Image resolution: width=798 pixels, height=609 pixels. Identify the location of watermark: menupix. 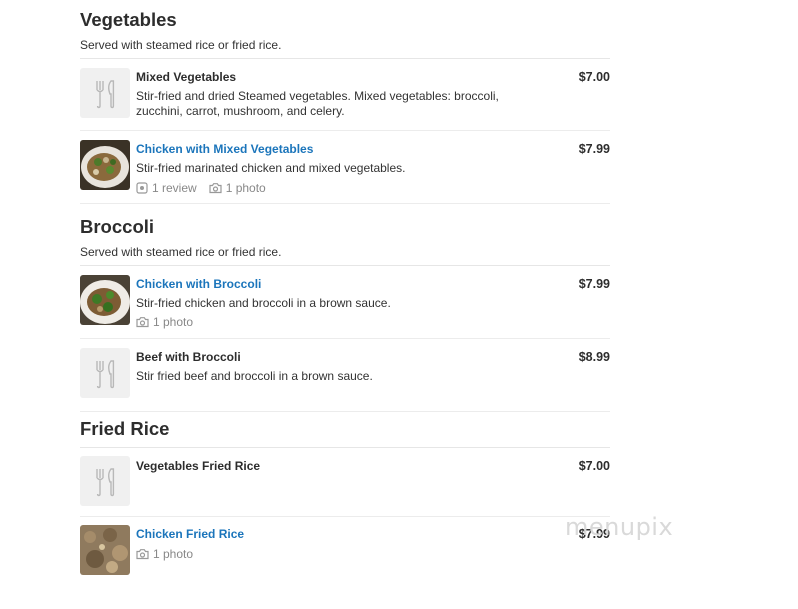
(619, 527).